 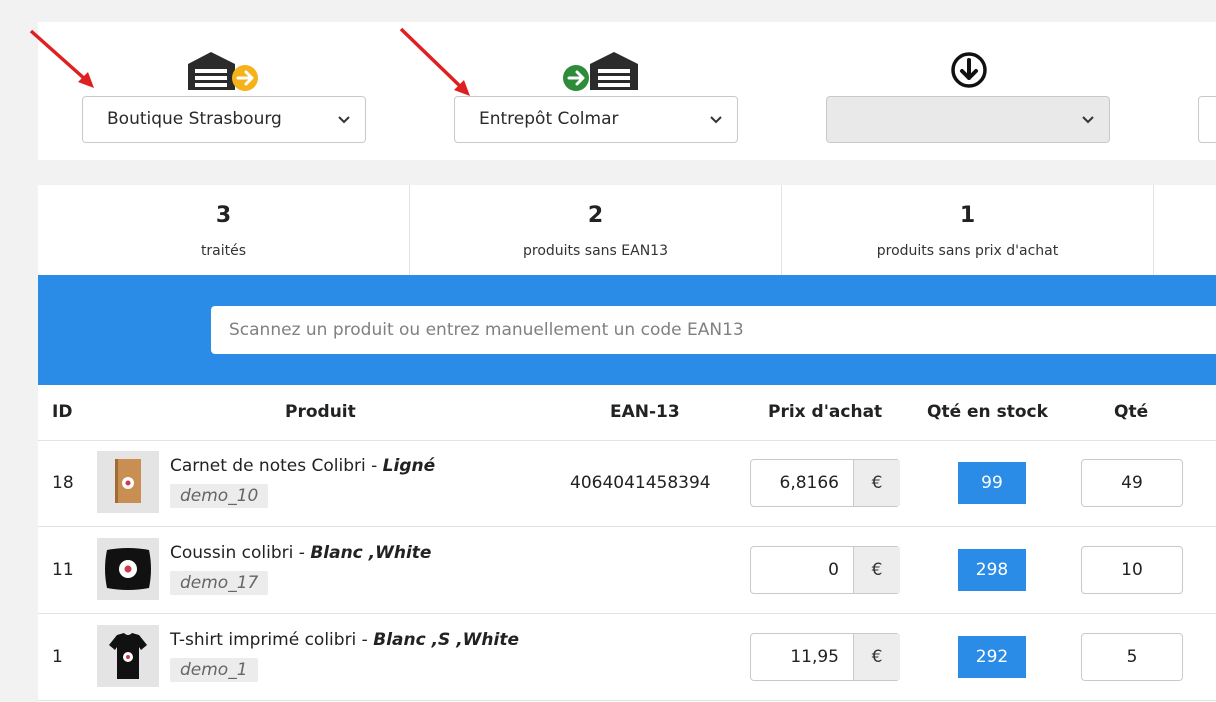 I want to click on product-title: T-shirt imprimé colibri, so click(x=263, y=640).